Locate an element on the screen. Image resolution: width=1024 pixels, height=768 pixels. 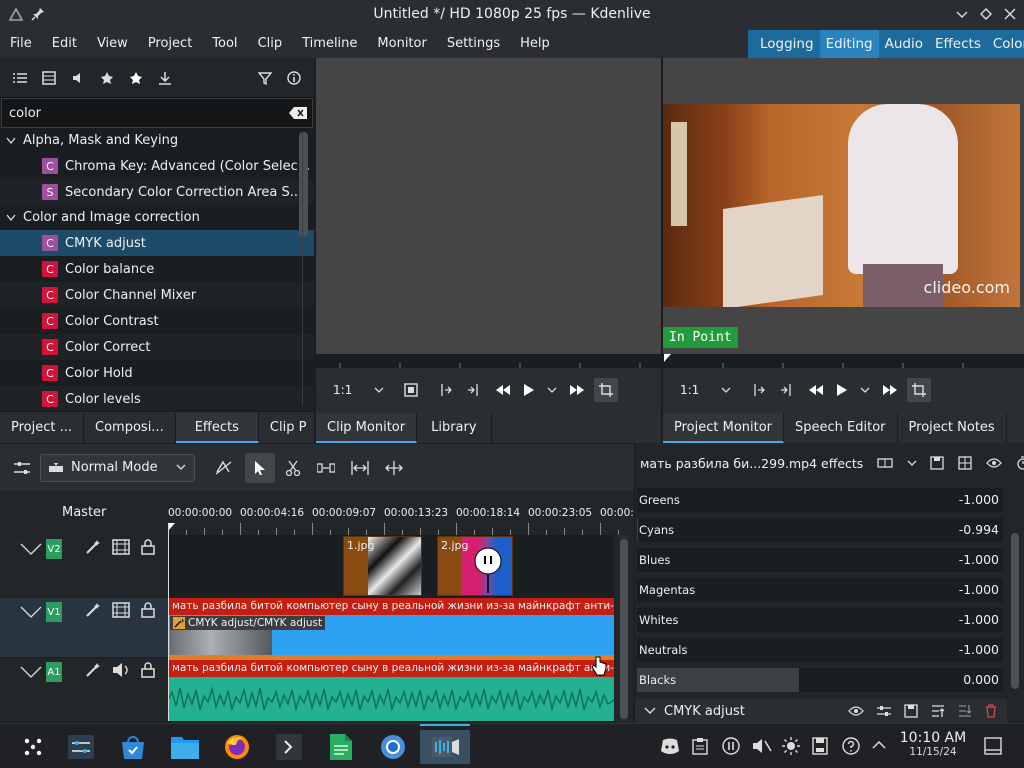
playhead is located at coordinates (168, 622).